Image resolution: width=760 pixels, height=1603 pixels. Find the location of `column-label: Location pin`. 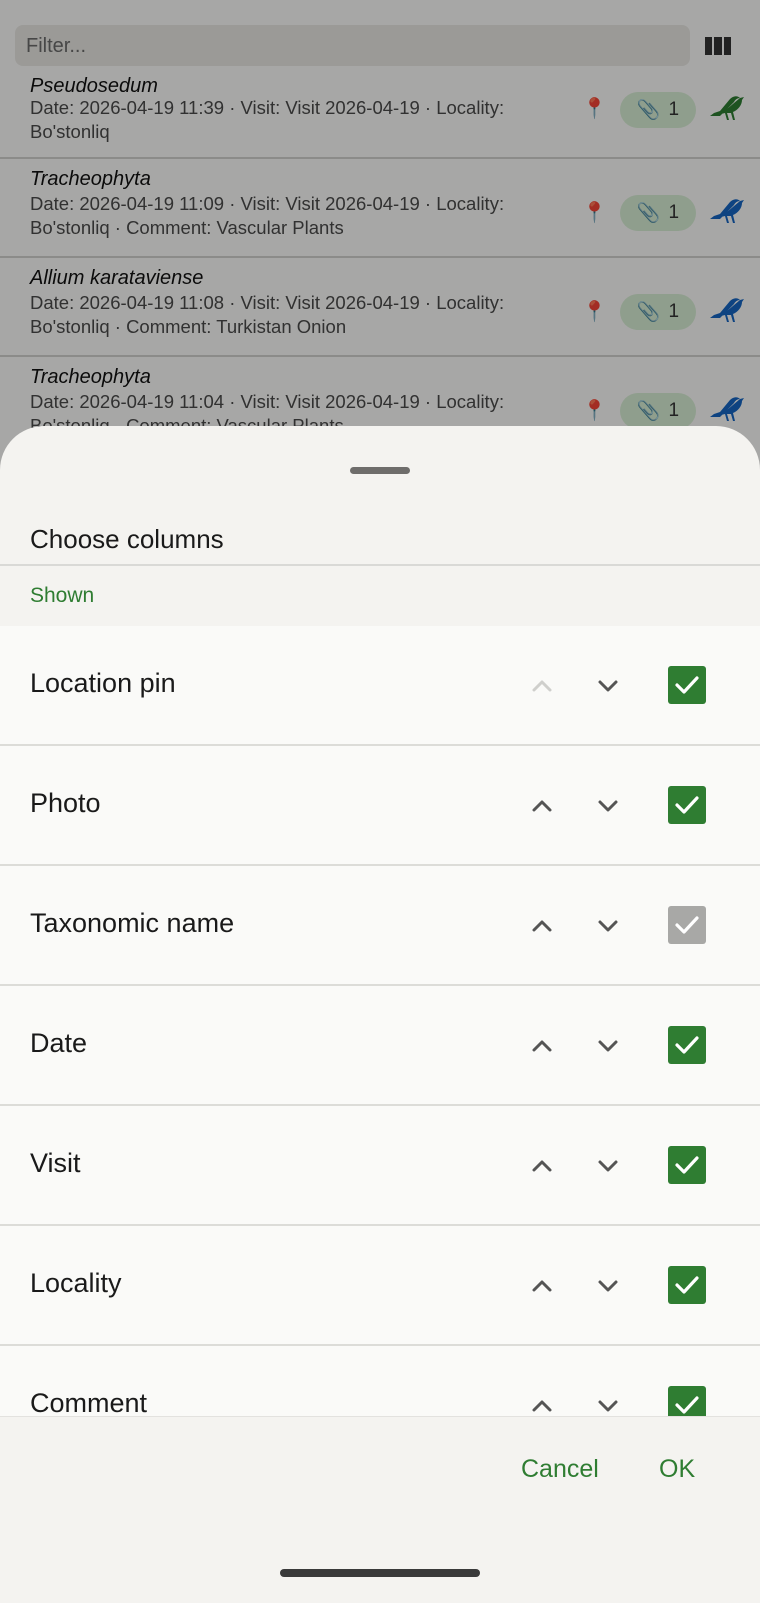

column-label: Location pin is located at coordinates (103, 683).